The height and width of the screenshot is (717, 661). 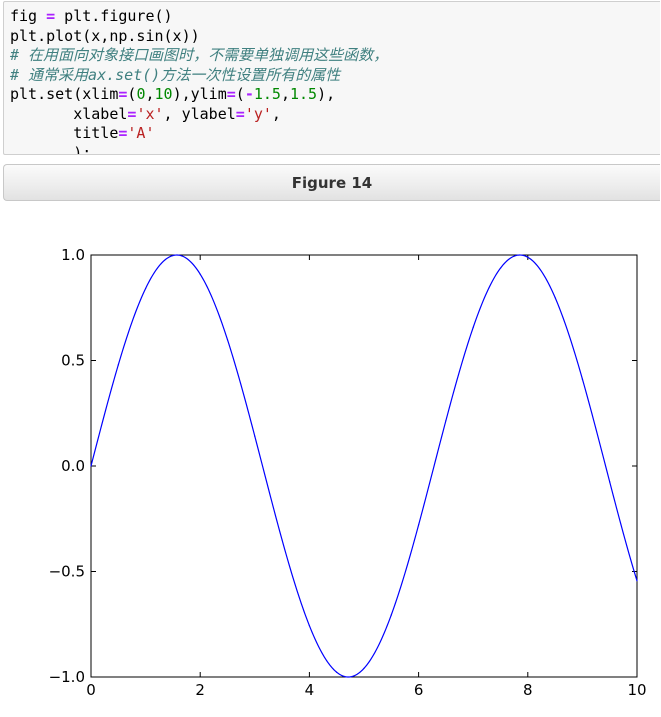 I want to click on code-line: xlabel='x', ylabel='y',, so click(x=335, y=115).